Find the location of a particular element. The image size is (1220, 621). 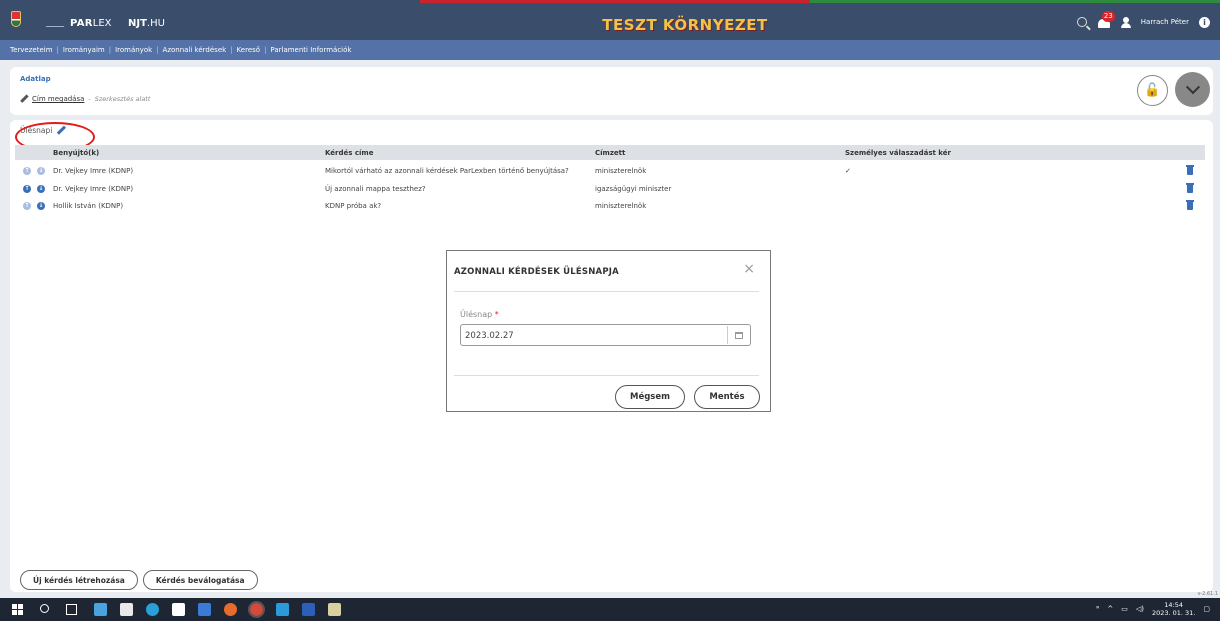

cell-question: Új azonnali mappa teszthez? is located at coordinates (375, 189).